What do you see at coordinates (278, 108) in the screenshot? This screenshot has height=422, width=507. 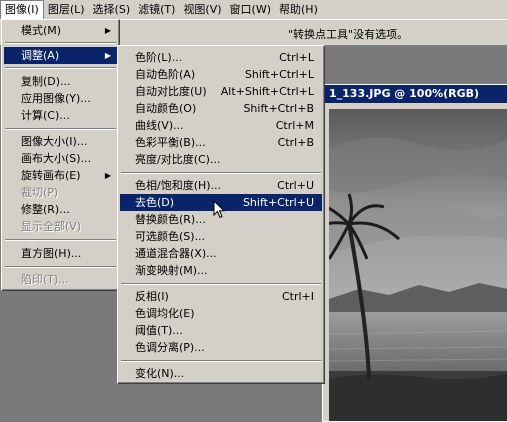 I see `menu-item-shortcut: Shift+Ctrl+B` at bounding box center [278, 108].